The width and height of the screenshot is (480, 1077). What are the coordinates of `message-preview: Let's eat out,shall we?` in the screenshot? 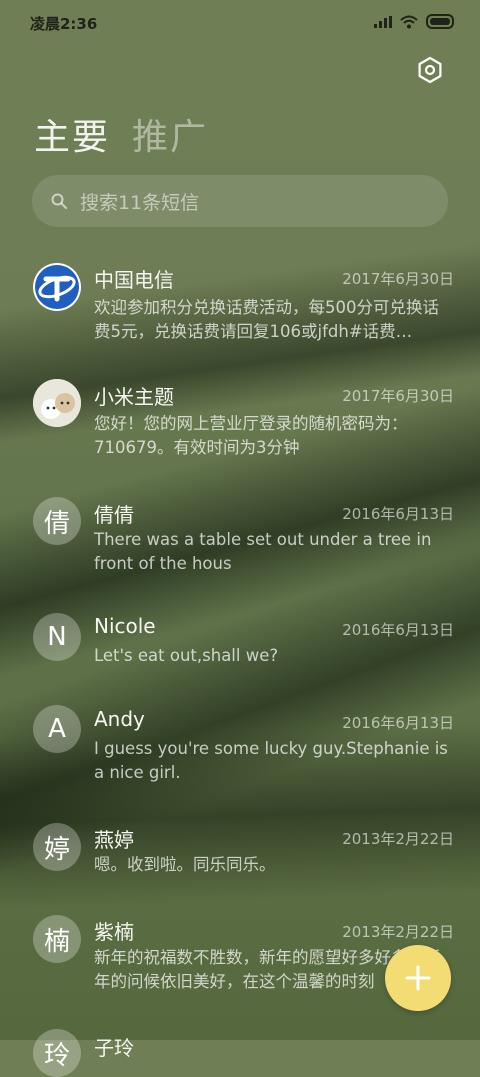 It's located at (186, 655).